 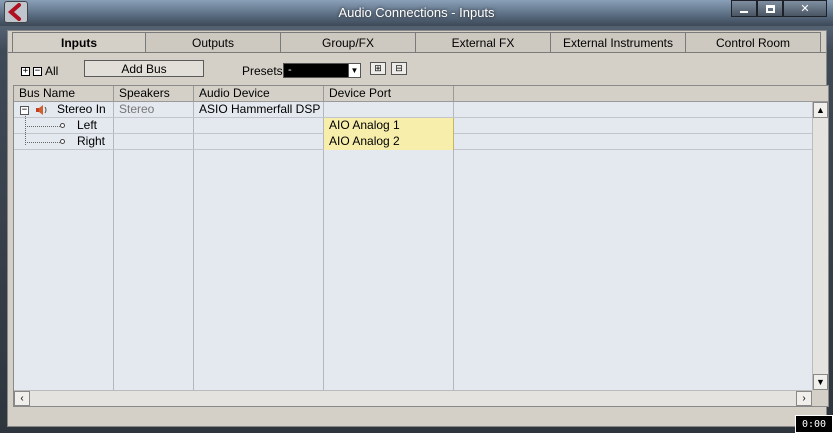 I want to click on bus-name-cell: Right, so click(x=88, y=142).